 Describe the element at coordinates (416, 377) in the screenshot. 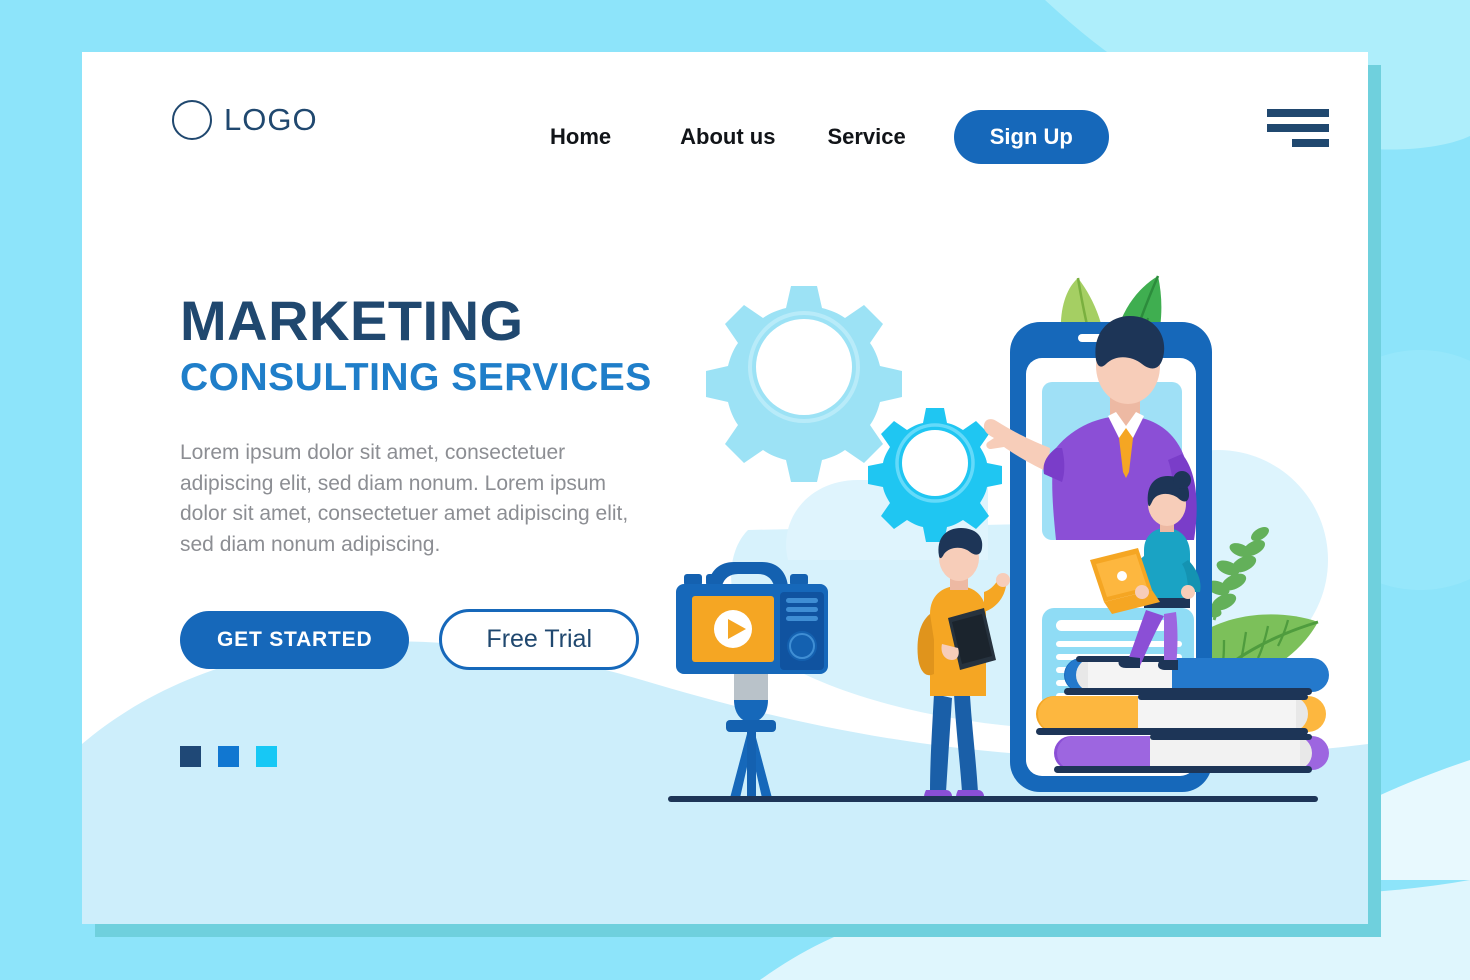

I see `page-subtitle: CONSULTING SERVICES` at that location.